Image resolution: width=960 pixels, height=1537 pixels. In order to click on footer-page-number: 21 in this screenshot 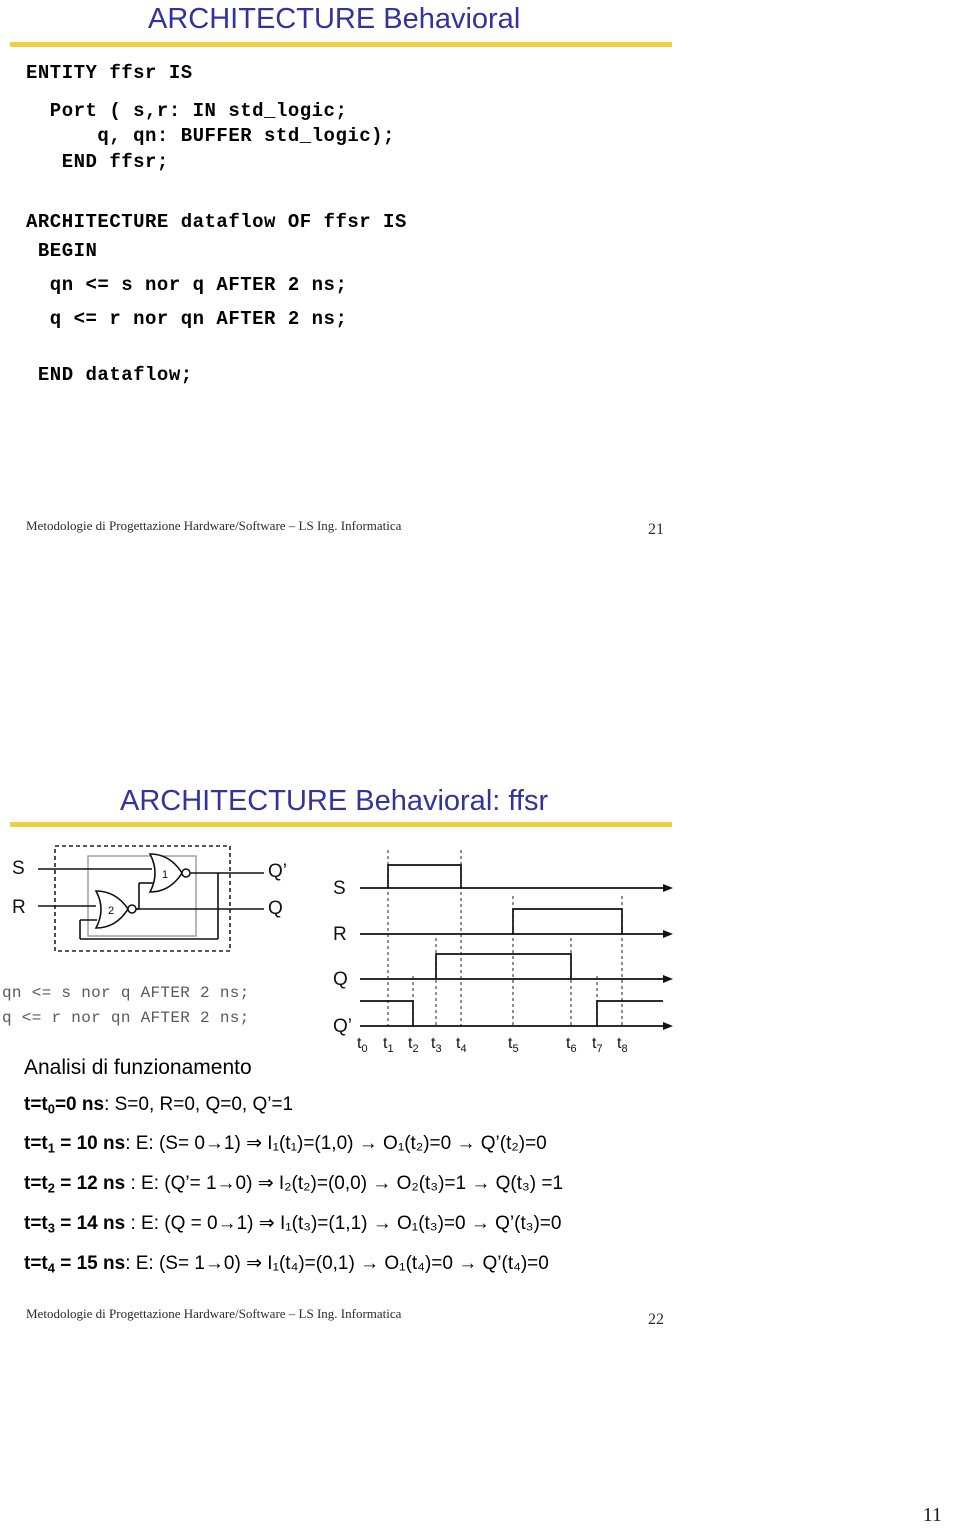, I will do `click(656, 529)`.